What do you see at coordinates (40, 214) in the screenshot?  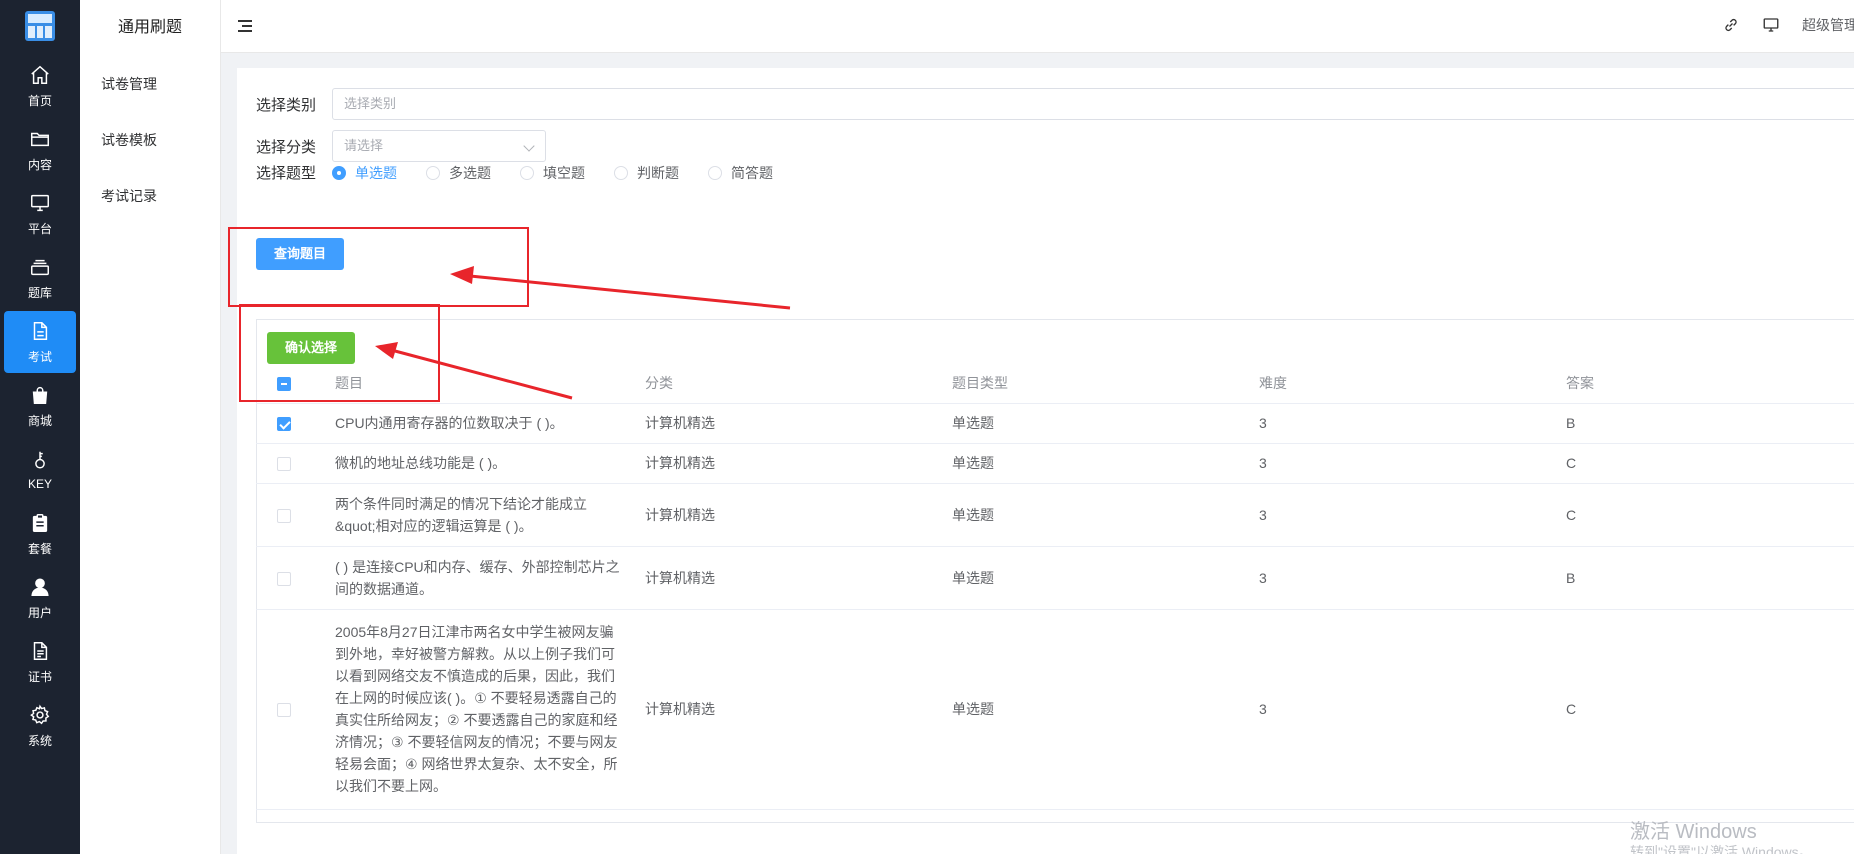 I see `nav-item-platform: 平台` at bounding box center [40, 214].